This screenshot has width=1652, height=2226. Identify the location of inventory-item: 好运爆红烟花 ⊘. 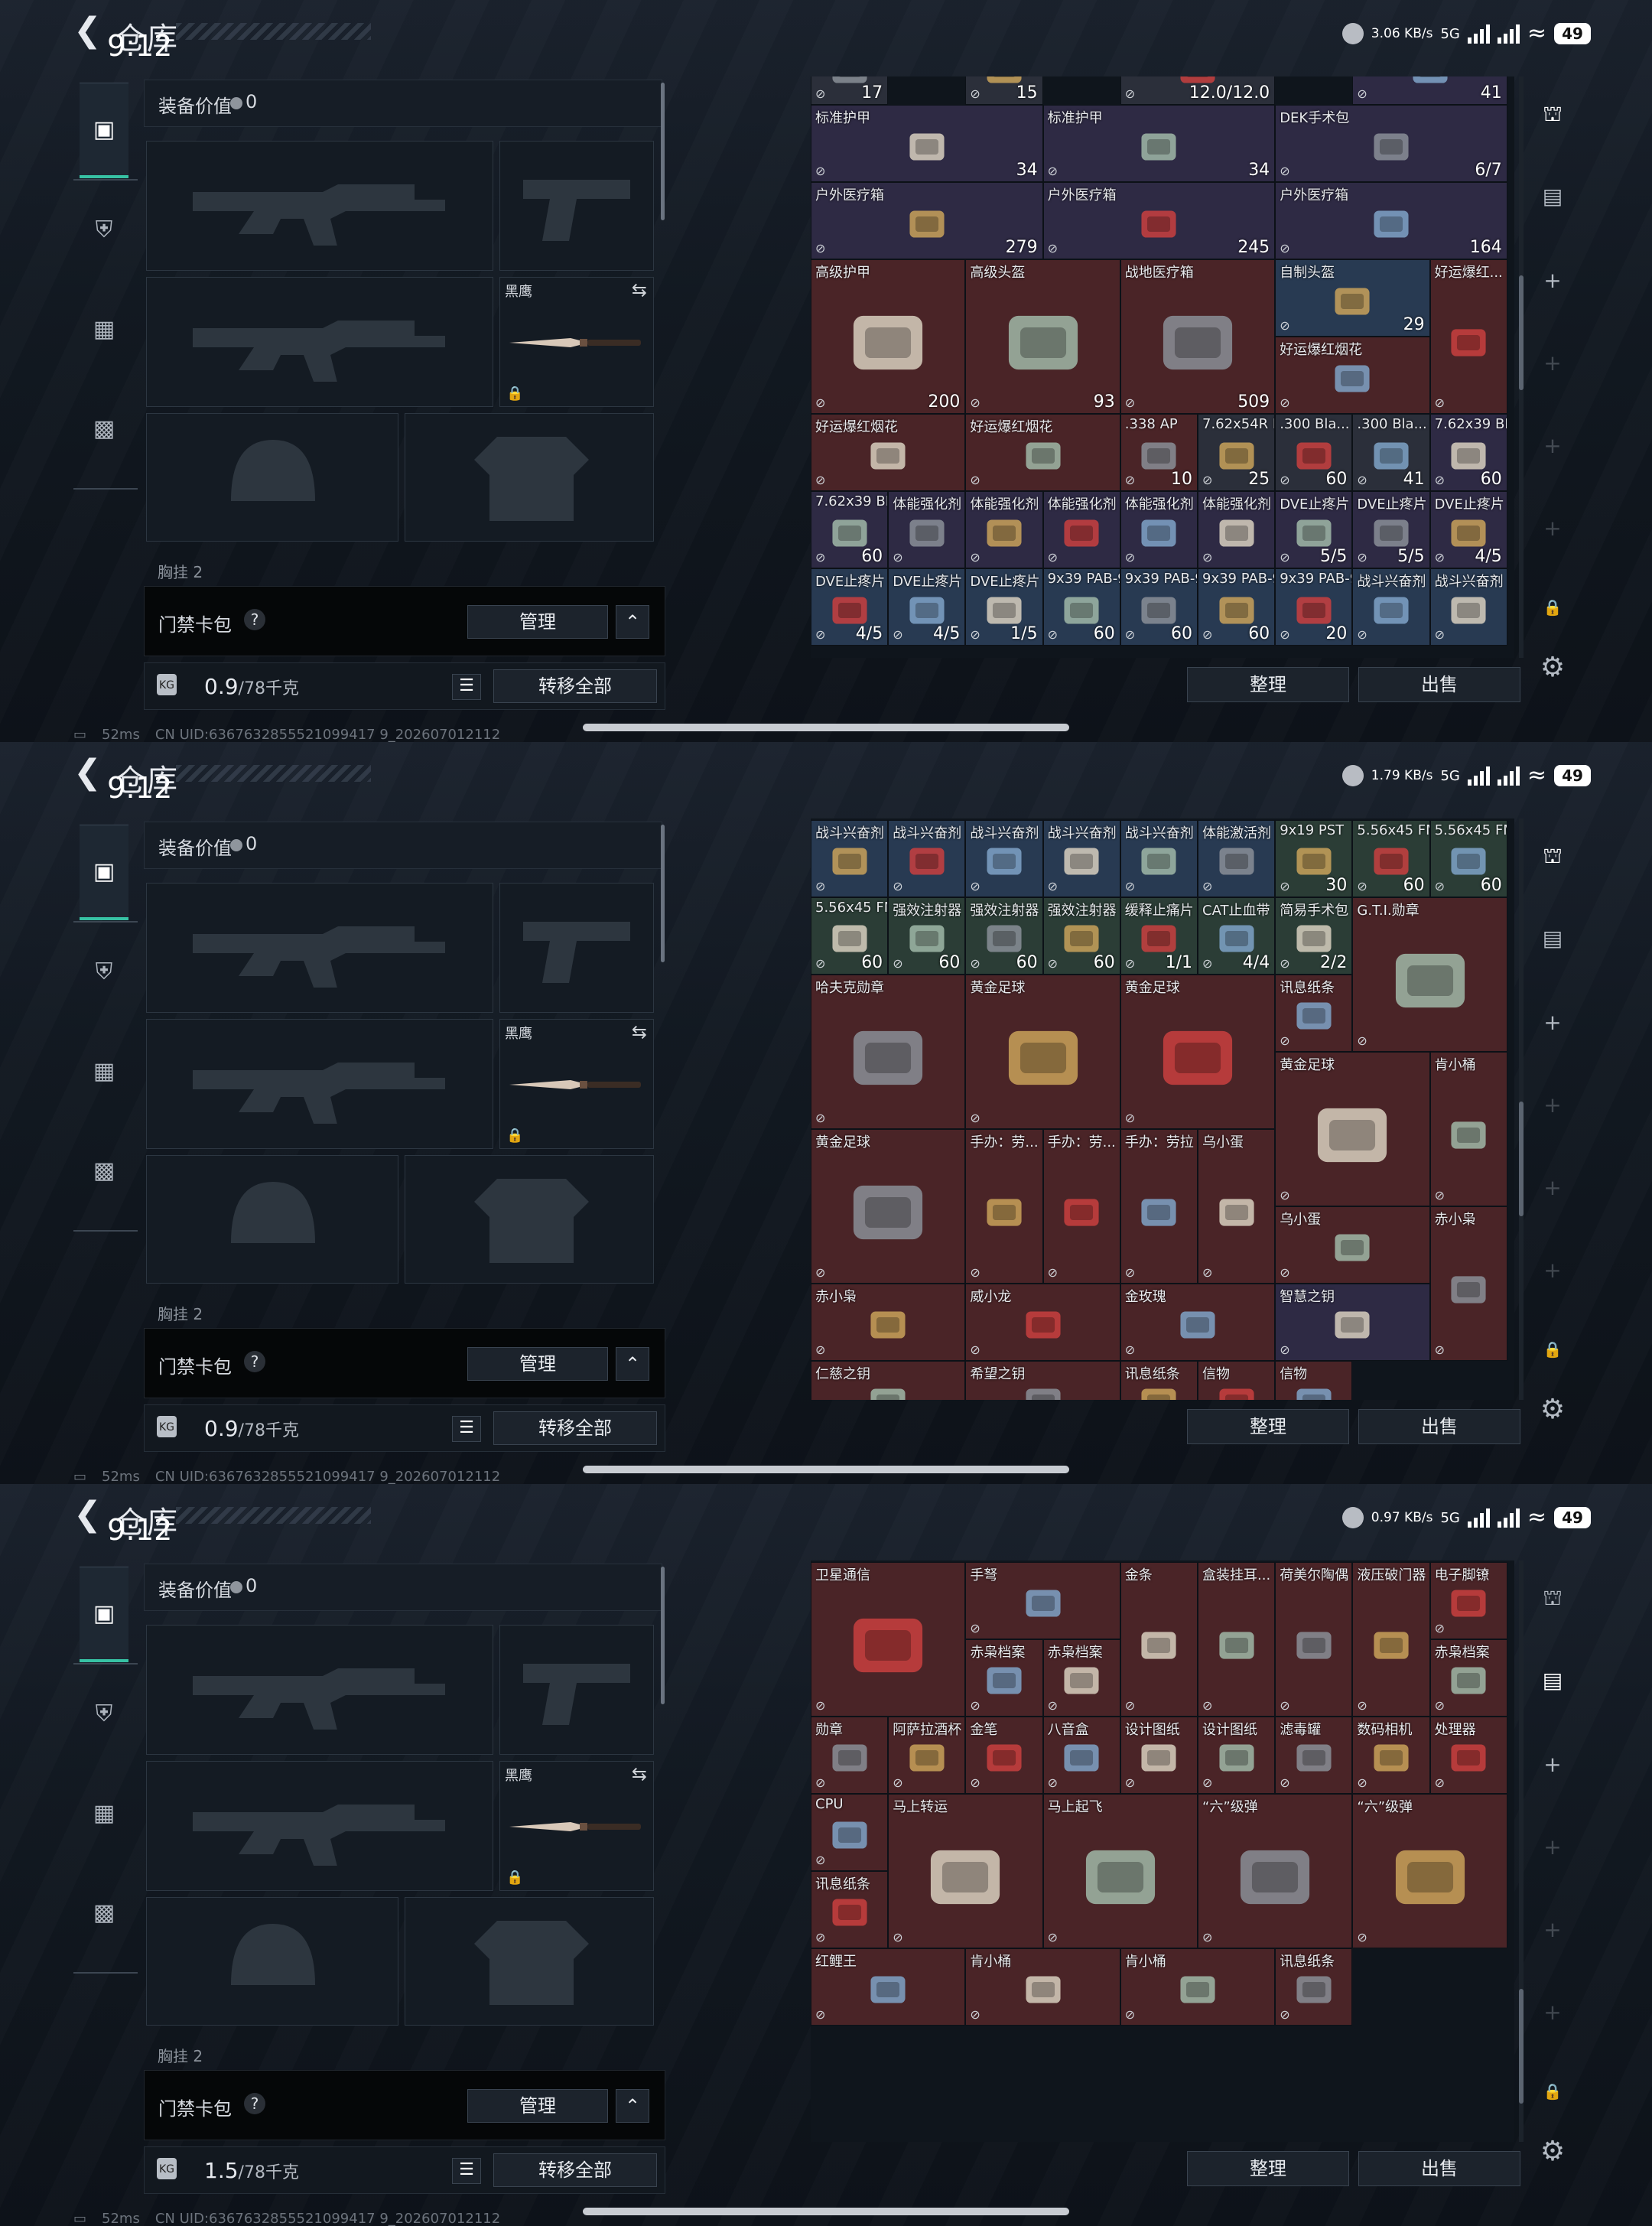
(889, 453).